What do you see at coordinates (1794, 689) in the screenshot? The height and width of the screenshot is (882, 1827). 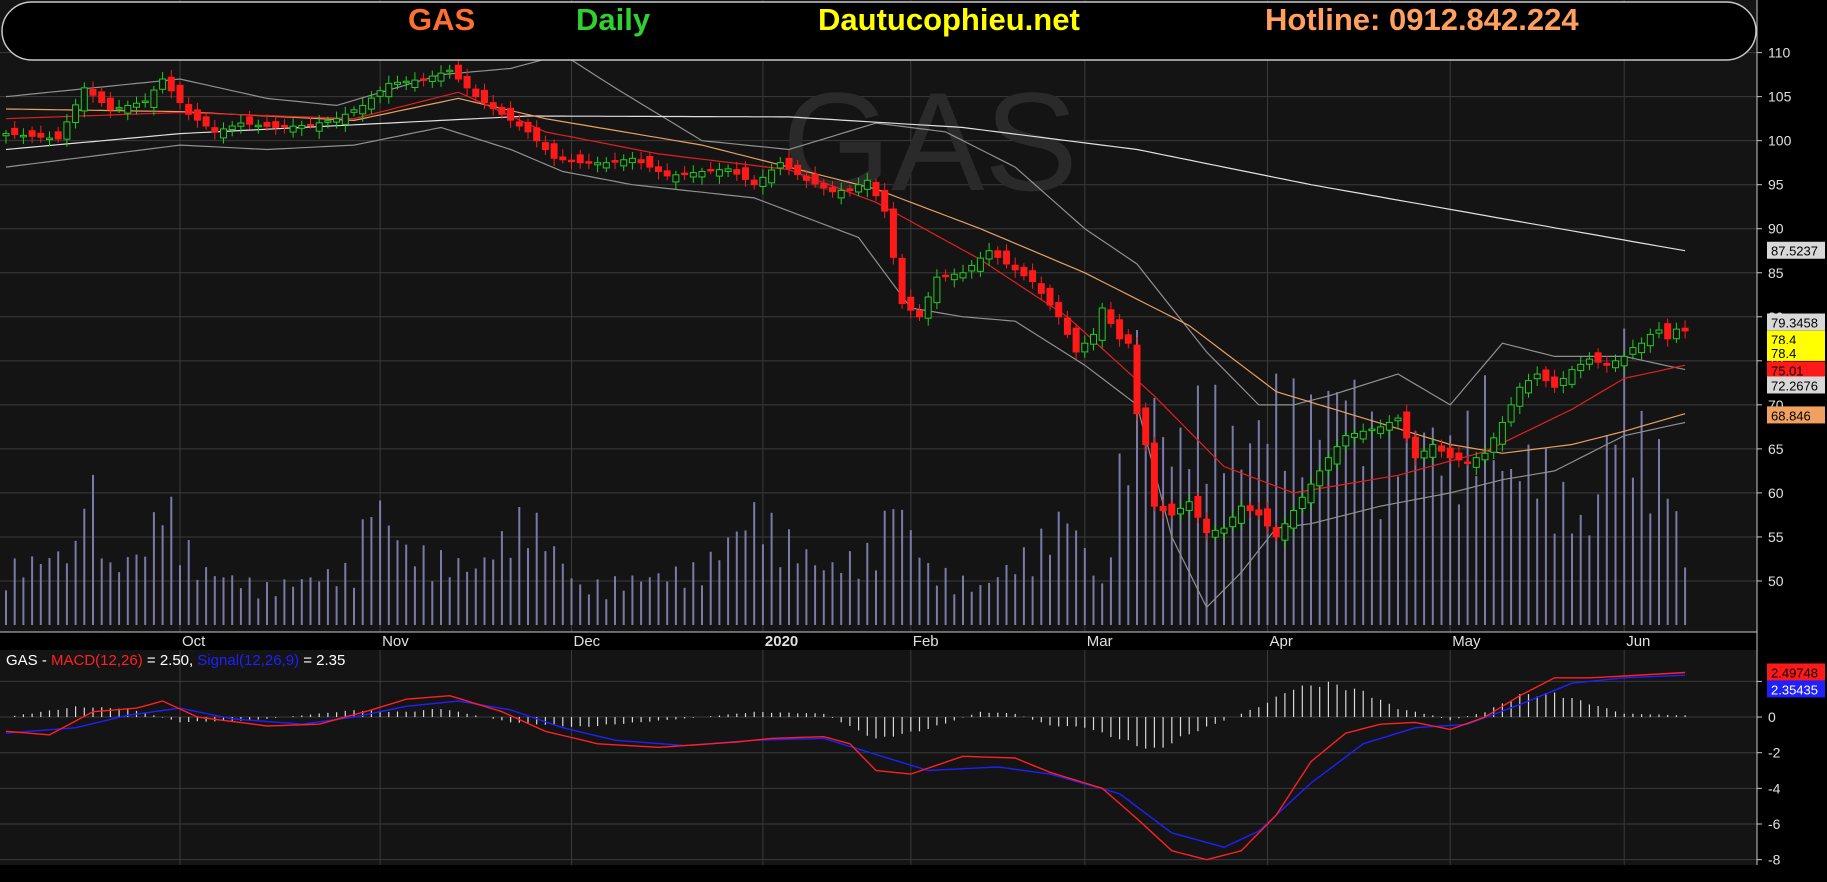 I see `macd-label-text: 2.35435` at bounding box center [1794, 689].